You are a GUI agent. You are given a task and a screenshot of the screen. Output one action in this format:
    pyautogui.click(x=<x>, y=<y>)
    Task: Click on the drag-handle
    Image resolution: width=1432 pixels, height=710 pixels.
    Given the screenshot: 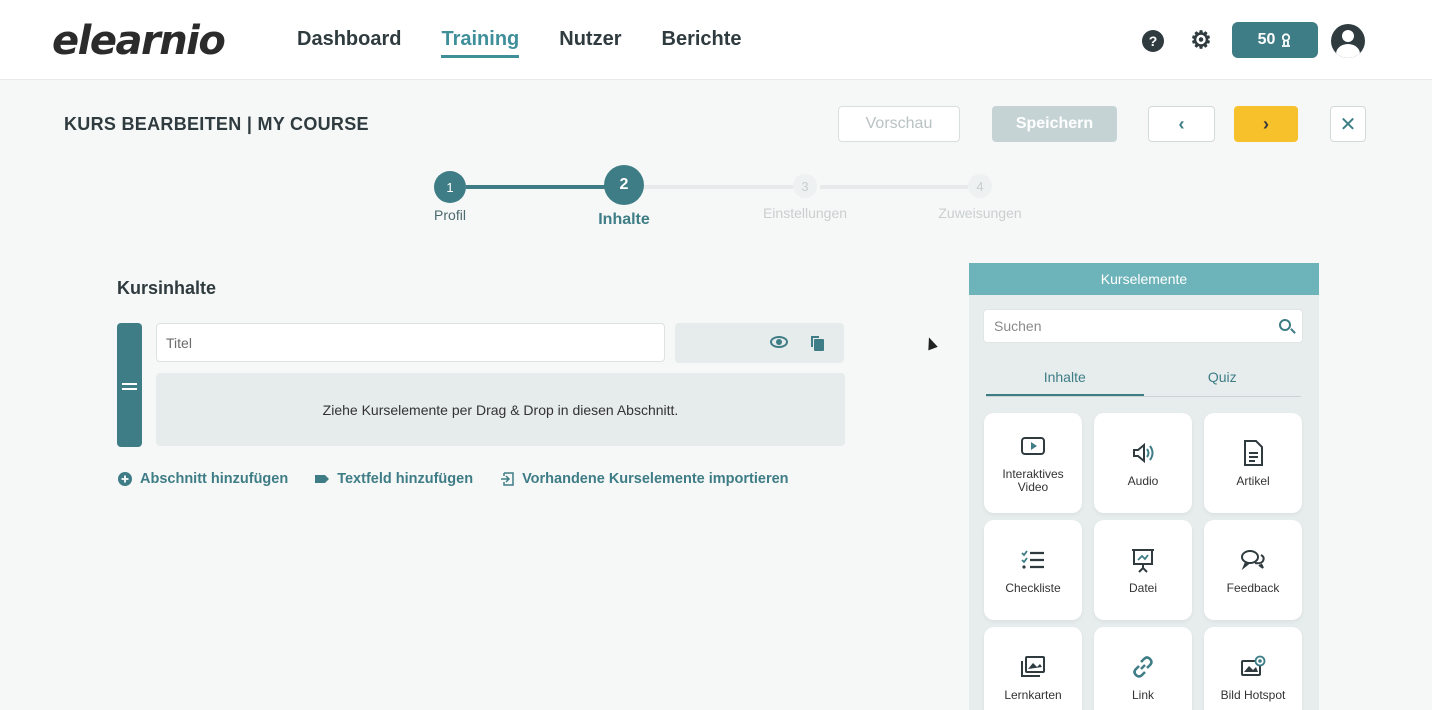 What is the action you would take?
    pyautogui.click(x=129, y=385)
    